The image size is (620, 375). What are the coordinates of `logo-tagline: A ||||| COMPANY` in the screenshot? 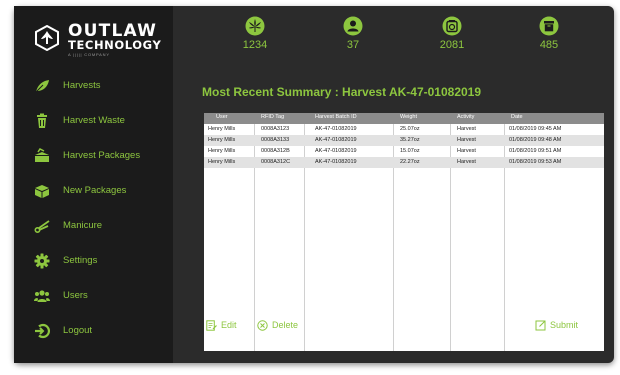 It's located at (89, 54).